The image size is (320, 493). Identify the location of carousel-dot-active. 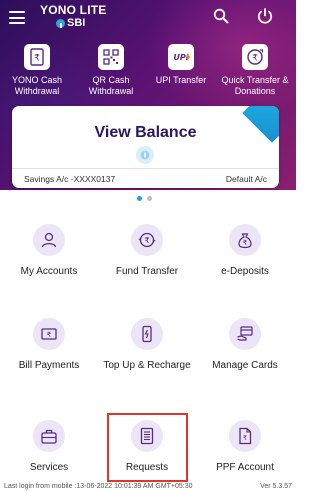
(139, 198).